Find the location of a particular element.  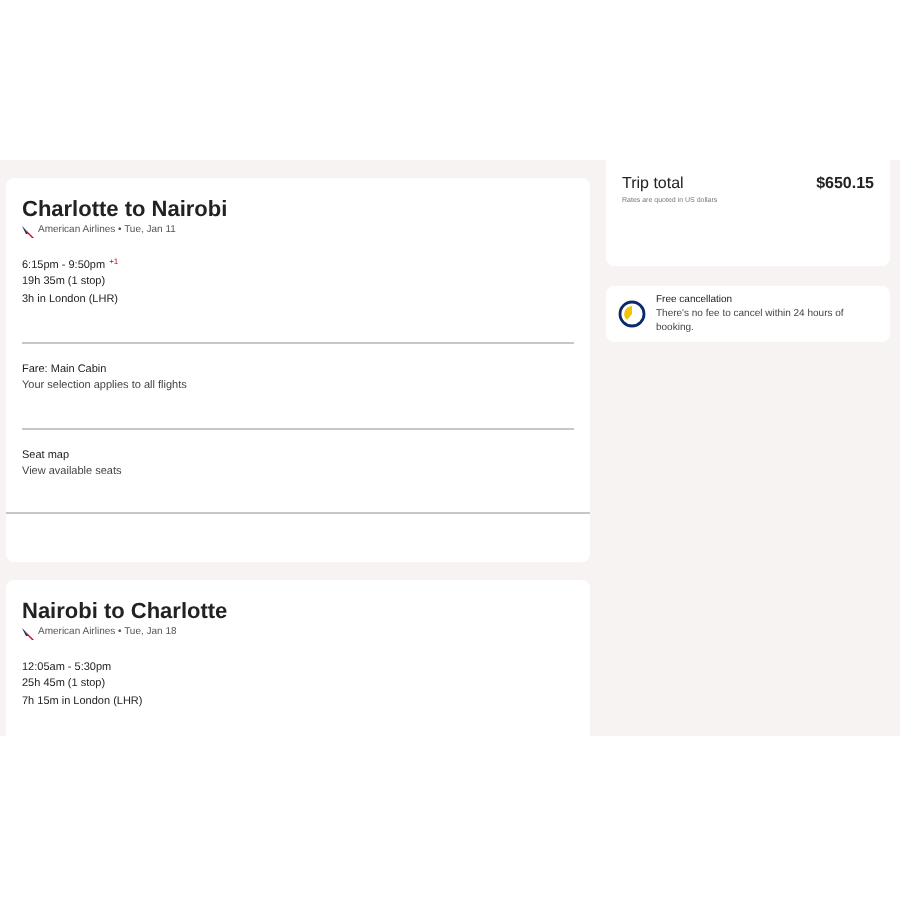

trip-total-amount: $650.15 is located at coordinates (845, 184).